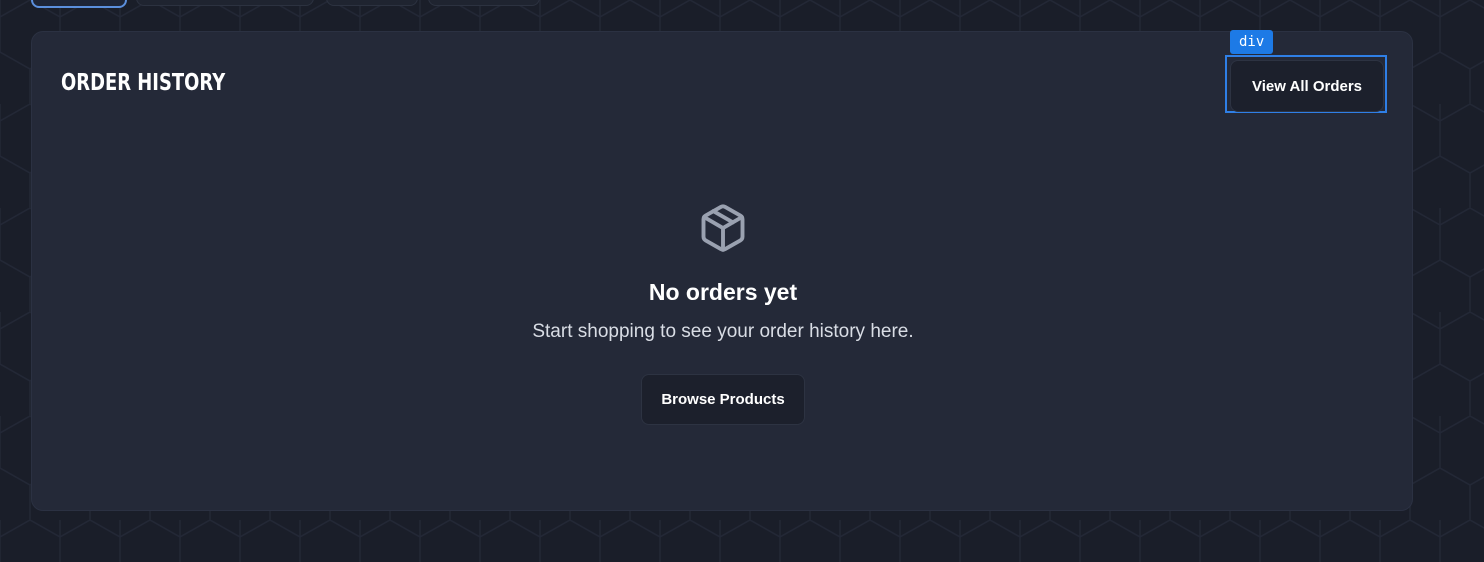 The height and width of the screenshot is (562, 1484). What do you see at coordinates (1307, 86) in the screenshot?
I see `view-all-orders-button: View All Orders` at bounding box center [1307, 86].